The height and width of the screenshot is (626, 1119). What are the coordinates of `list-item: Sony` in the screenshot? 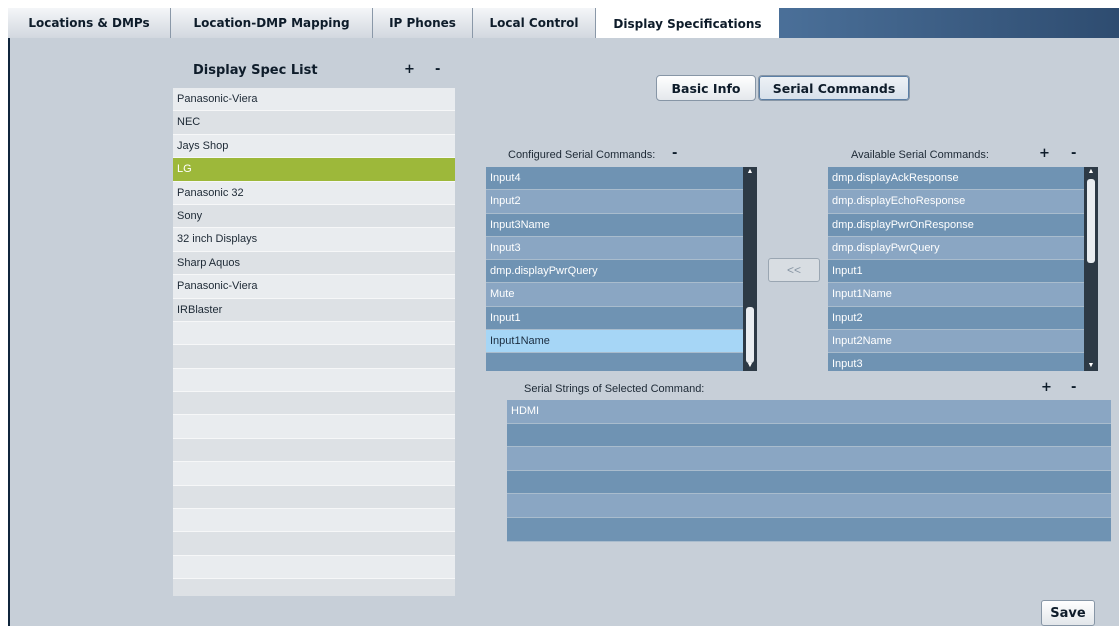 It's located at (314, 216).